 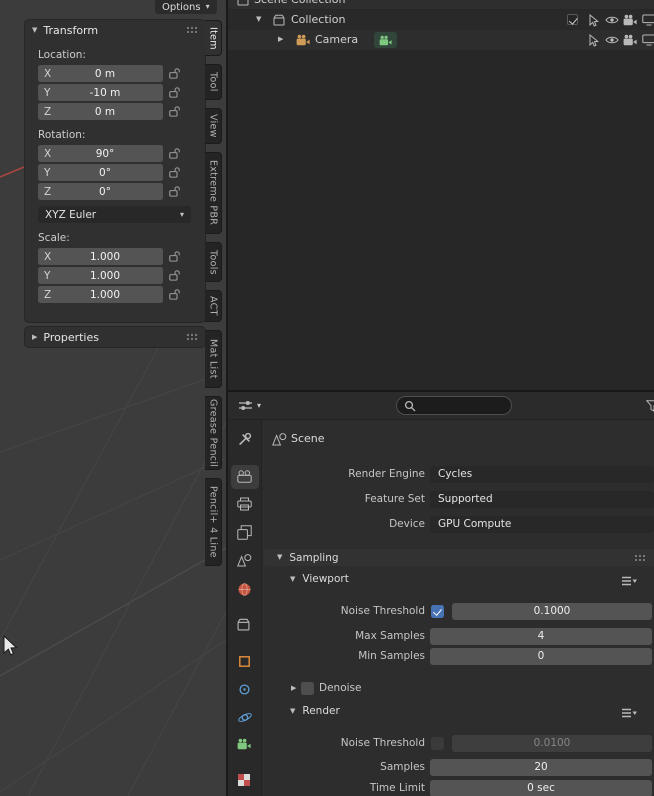 What do you see at coordinates (397, 788) in the screenshot?
I see `time-limit-label: Time Limit` at bounding box center [397, 788].